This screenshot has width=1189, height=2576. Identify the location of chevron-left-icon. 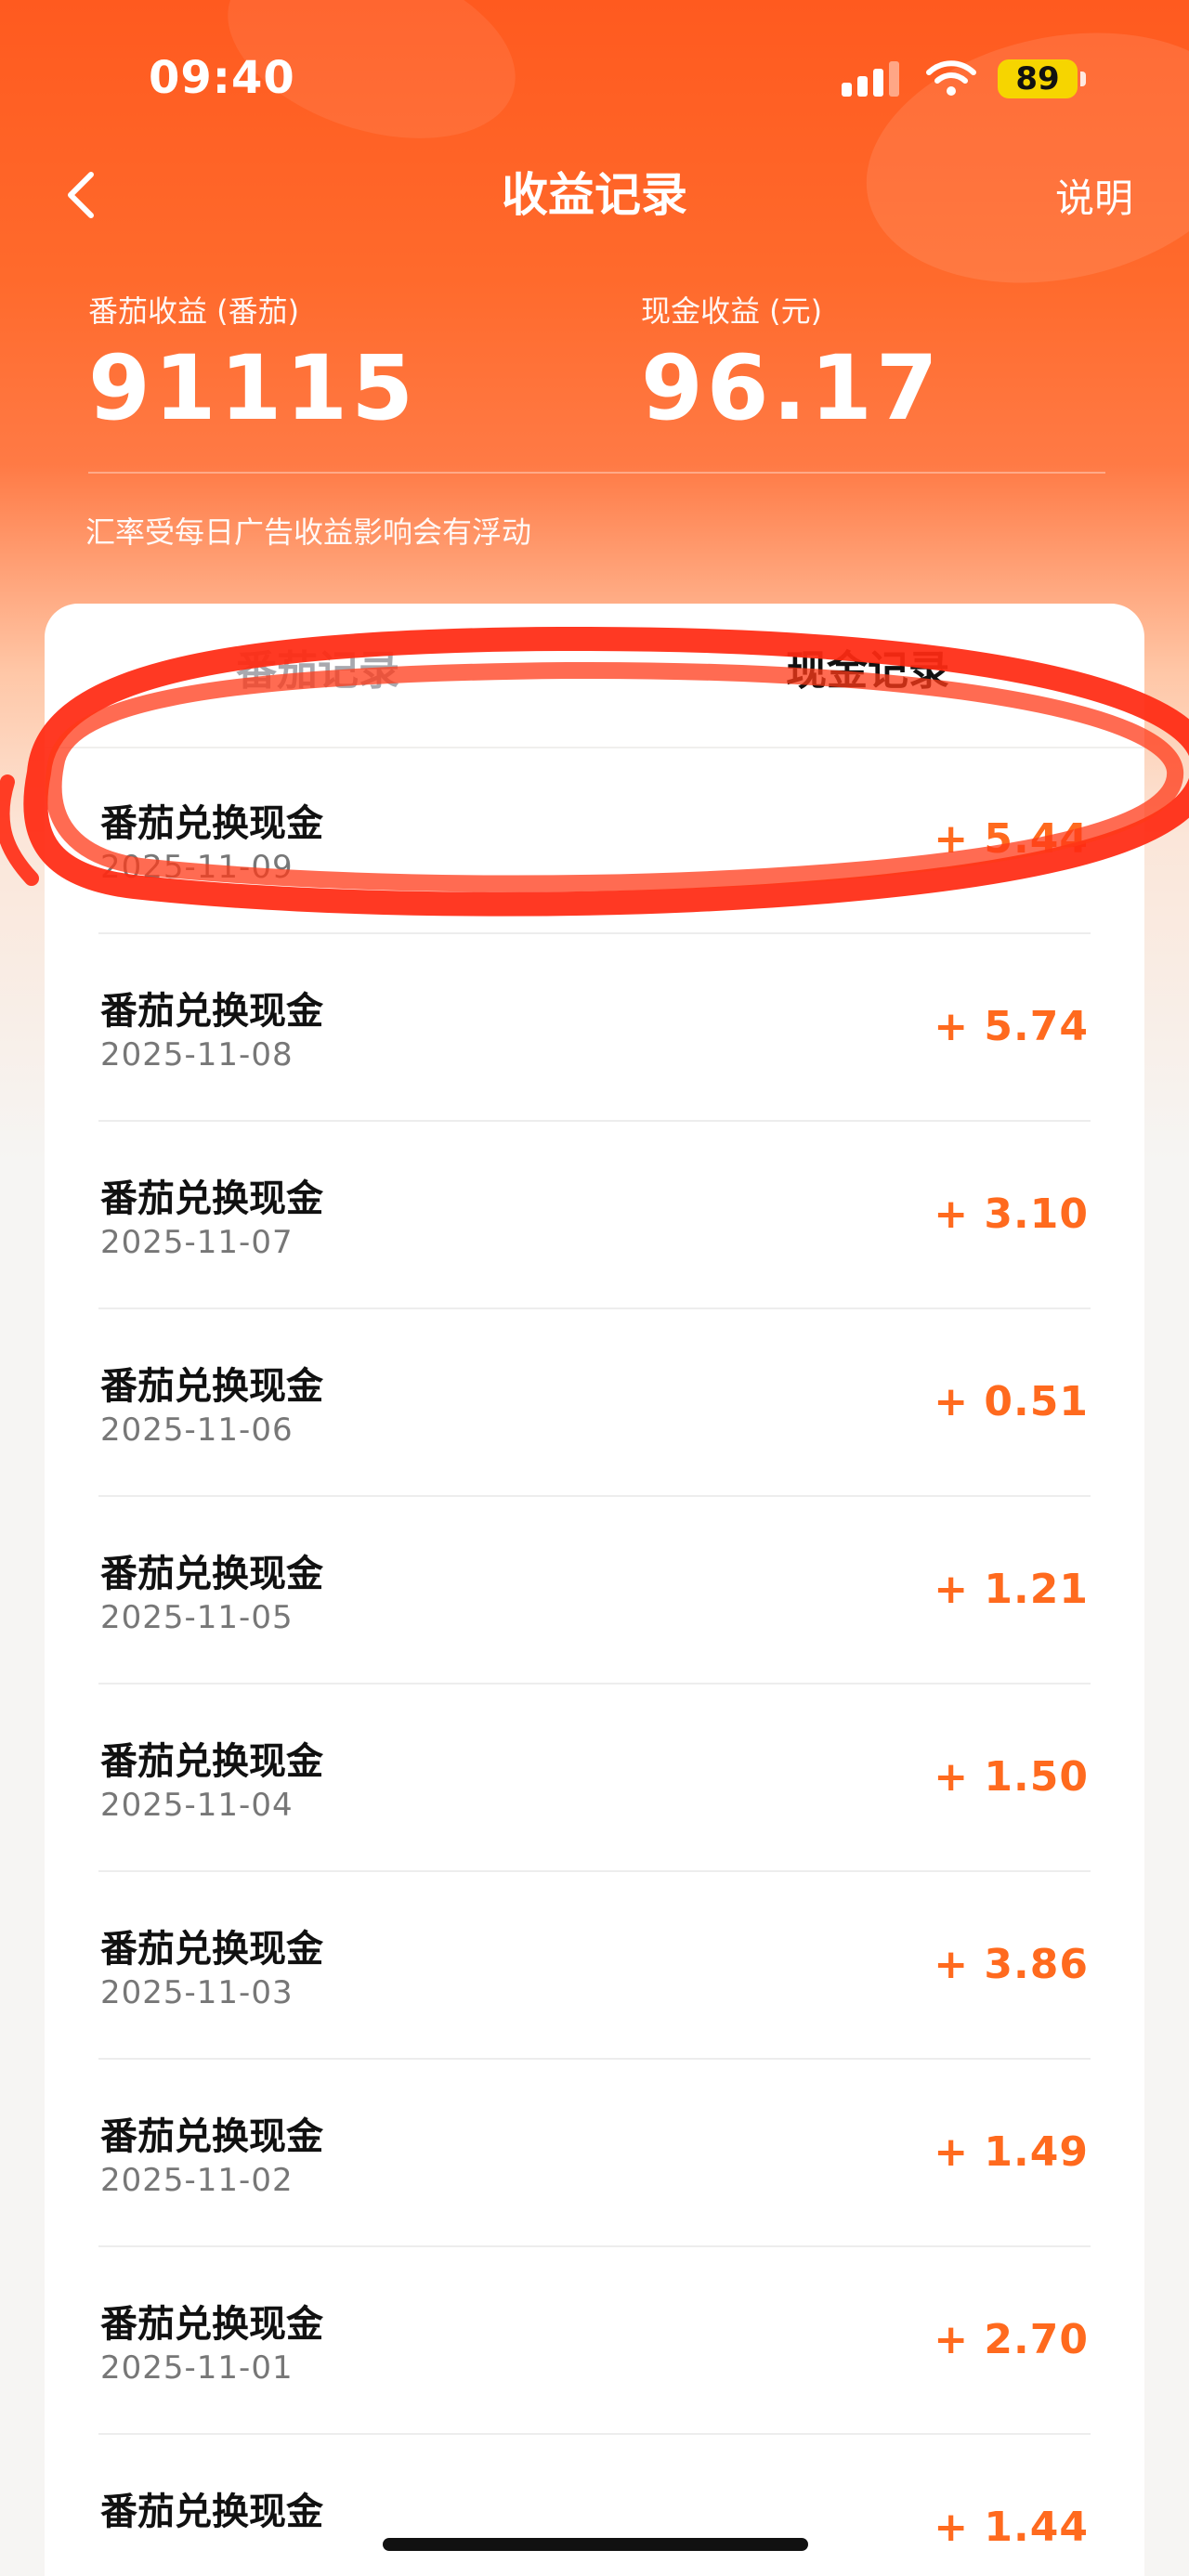
(84, 195).